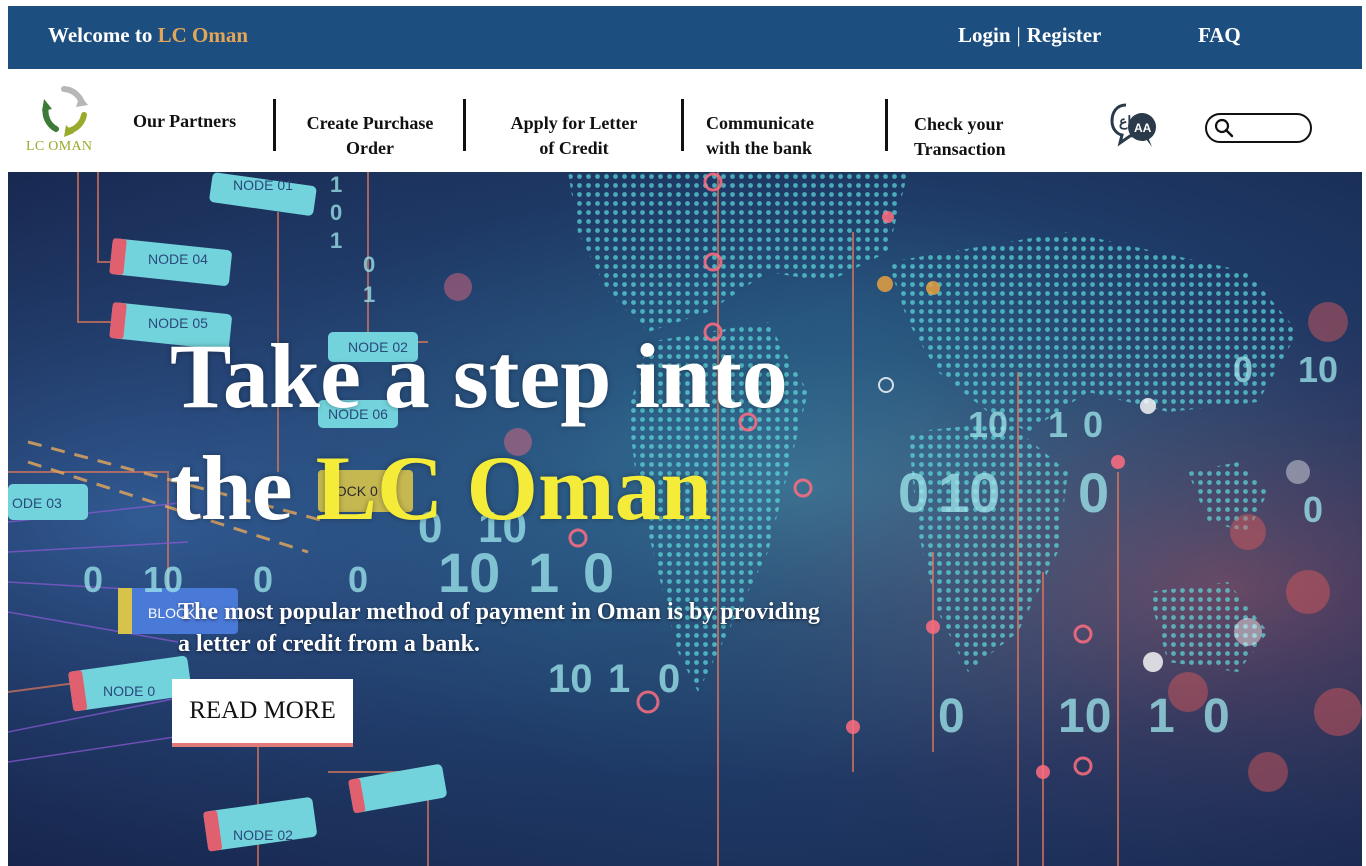 The height and width of the screenshot is (866, 1366). What do you see at coordinates (1270, 128) in the screenshot?
I see `search-input` at bounding box center [1270, 128].